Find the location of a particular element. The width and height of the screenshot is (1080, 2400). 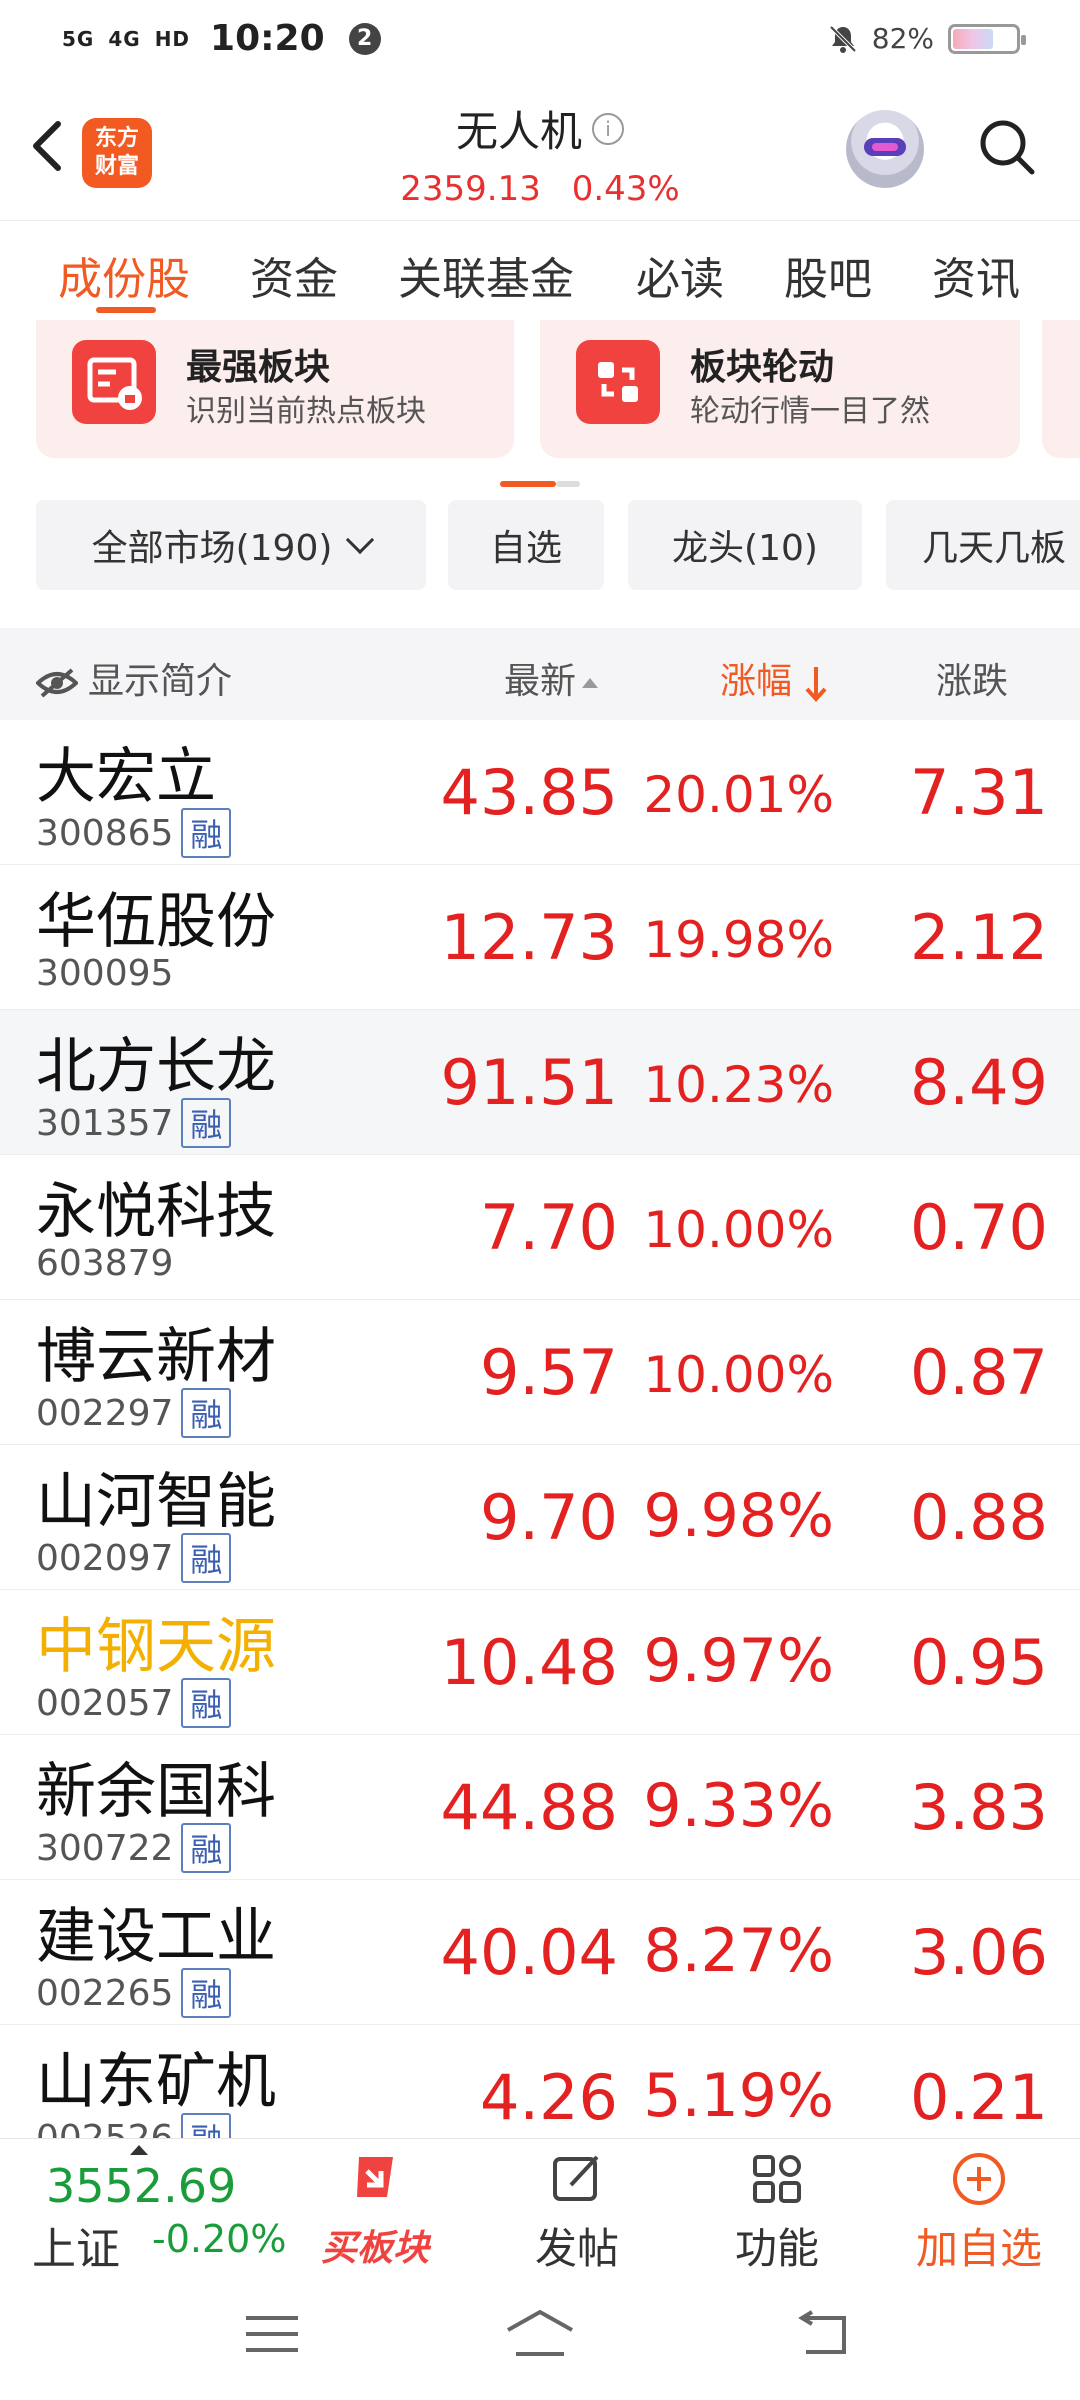

stock-code: 002097 is located at coordinates (105, 1558).